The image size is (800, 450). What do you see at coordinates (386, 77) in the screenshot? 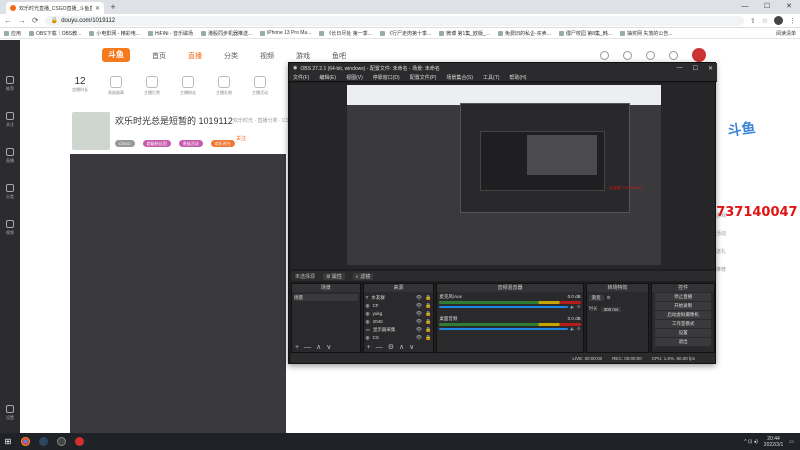
I see `menu-docks: 停靠窗口(D)` at bounding box center [386, 77].